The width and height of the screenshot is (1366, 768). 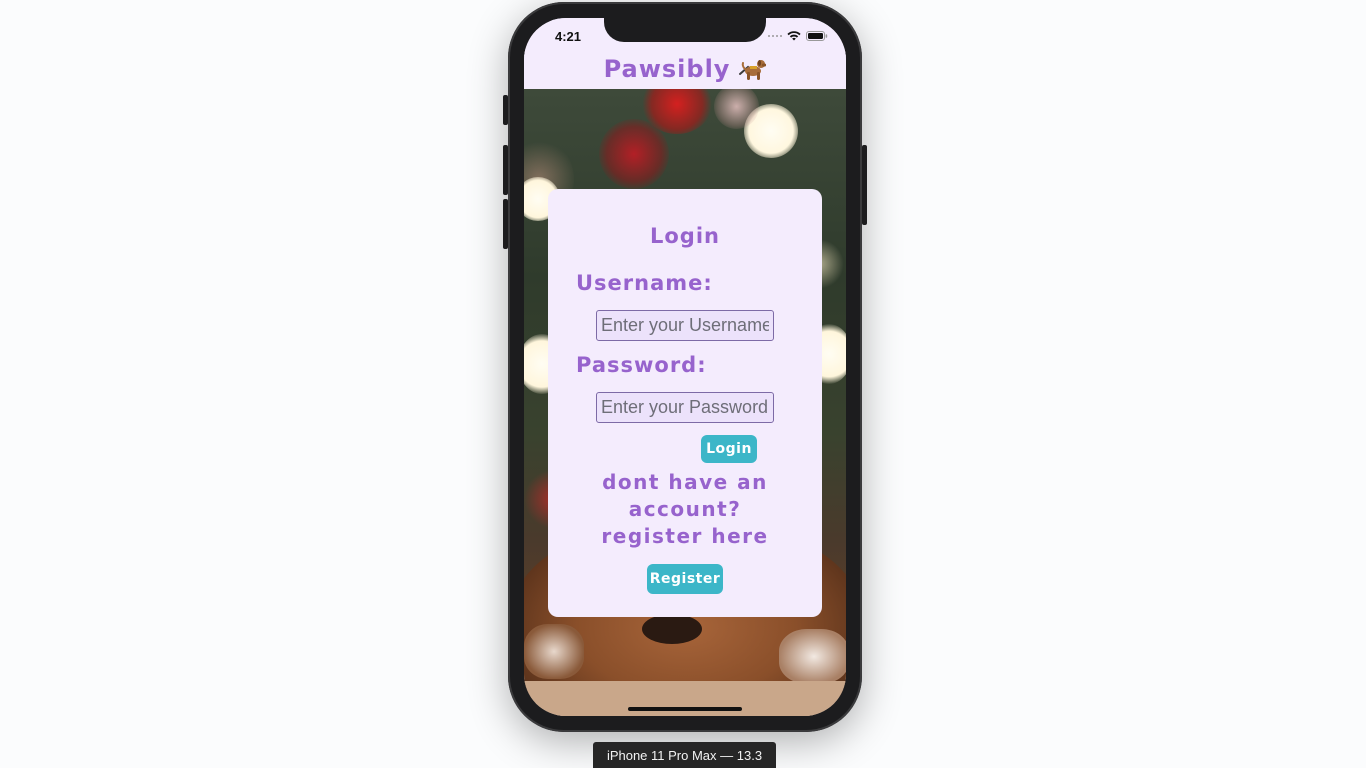 I want to click on power-button, so click(x=864, y=185).